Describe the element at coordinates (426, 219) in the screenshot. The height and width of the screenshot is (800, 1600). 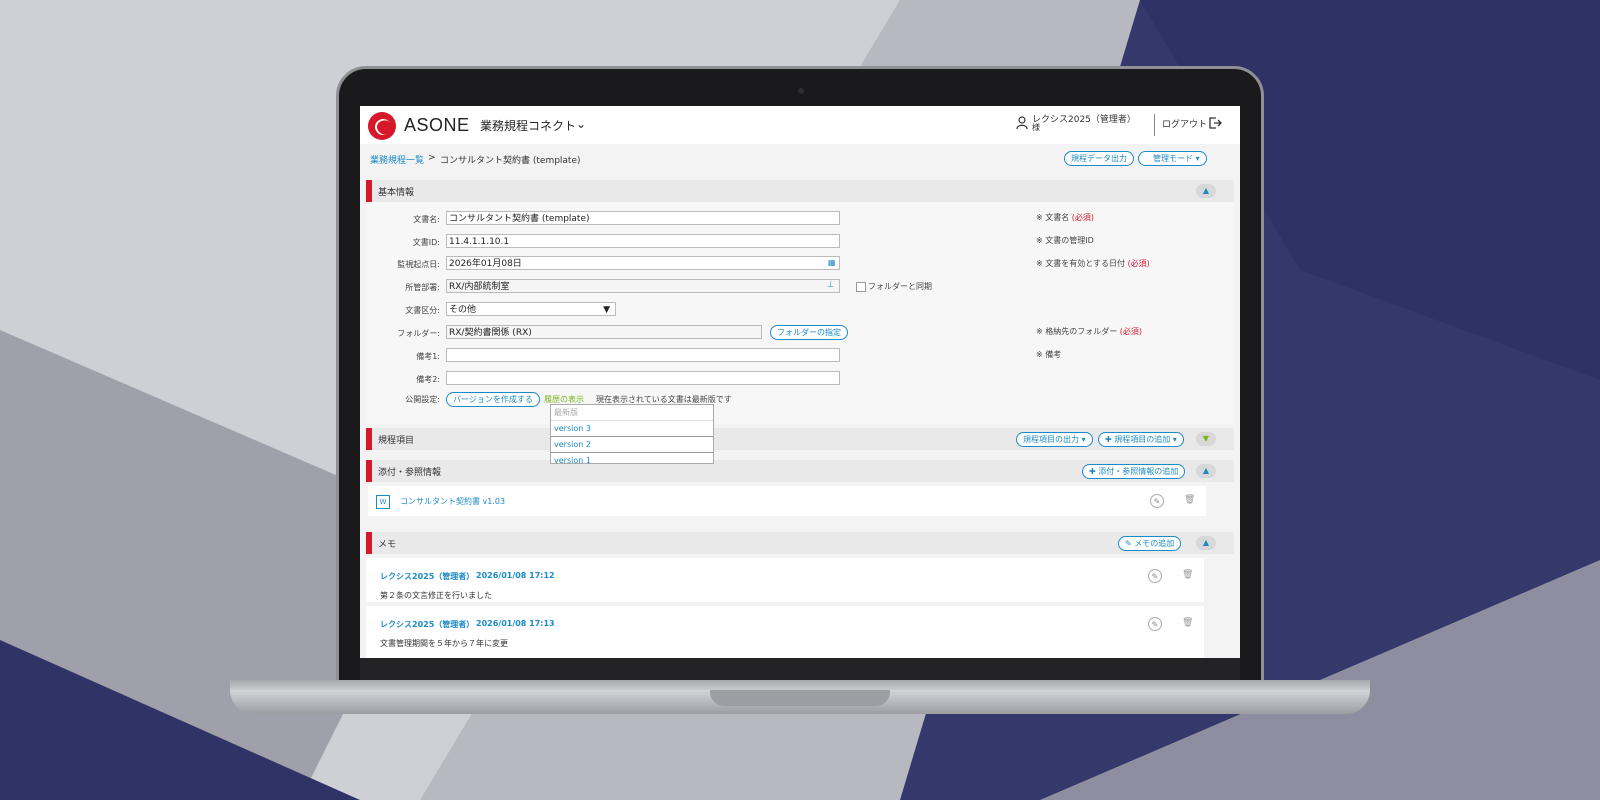
I see `label-doc-name: 文書名:` at that location.